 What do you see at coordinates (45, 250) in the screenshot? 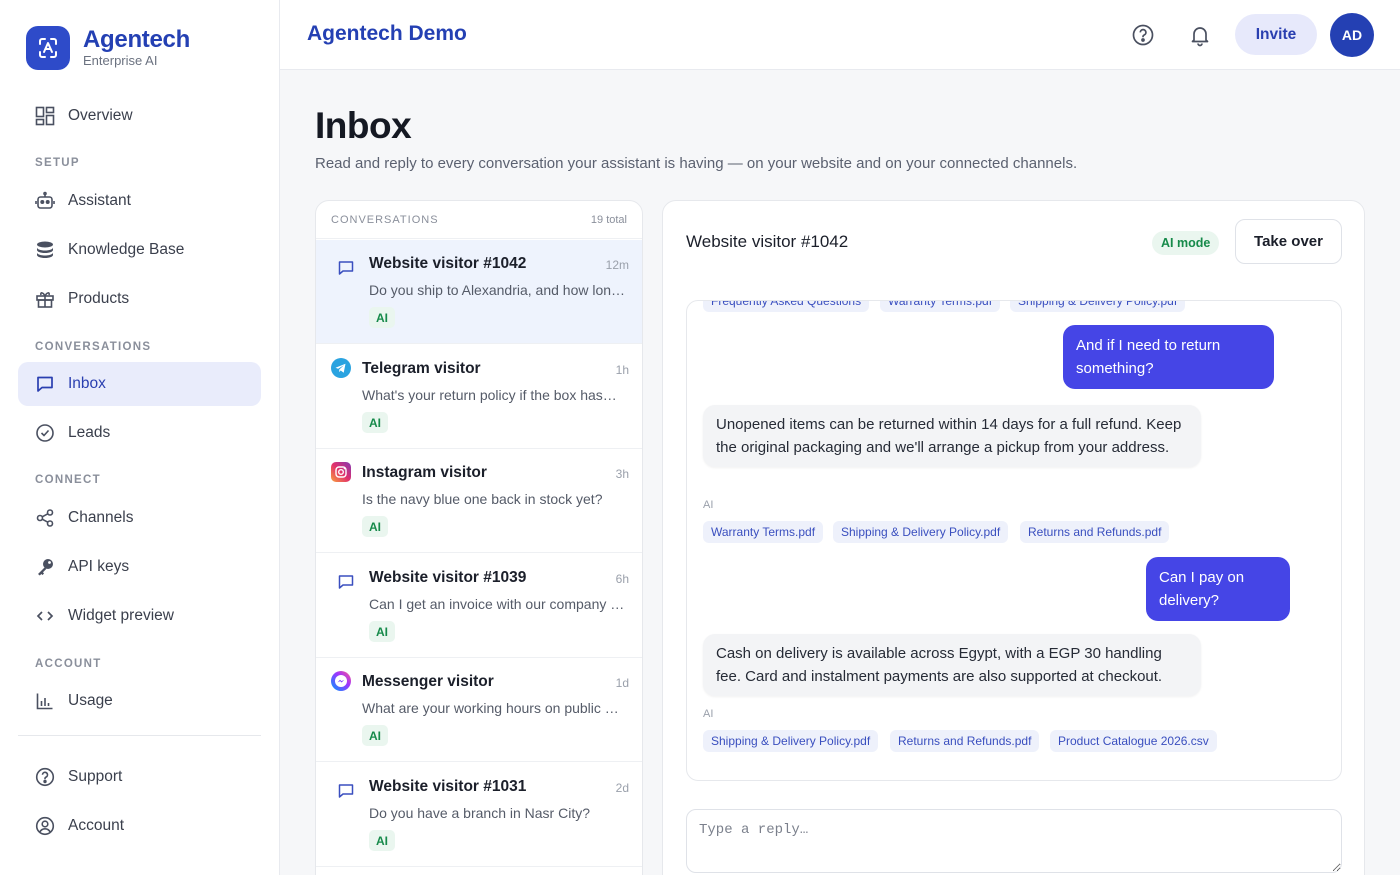
I see `database-icon` at bounding box center [45, 250].